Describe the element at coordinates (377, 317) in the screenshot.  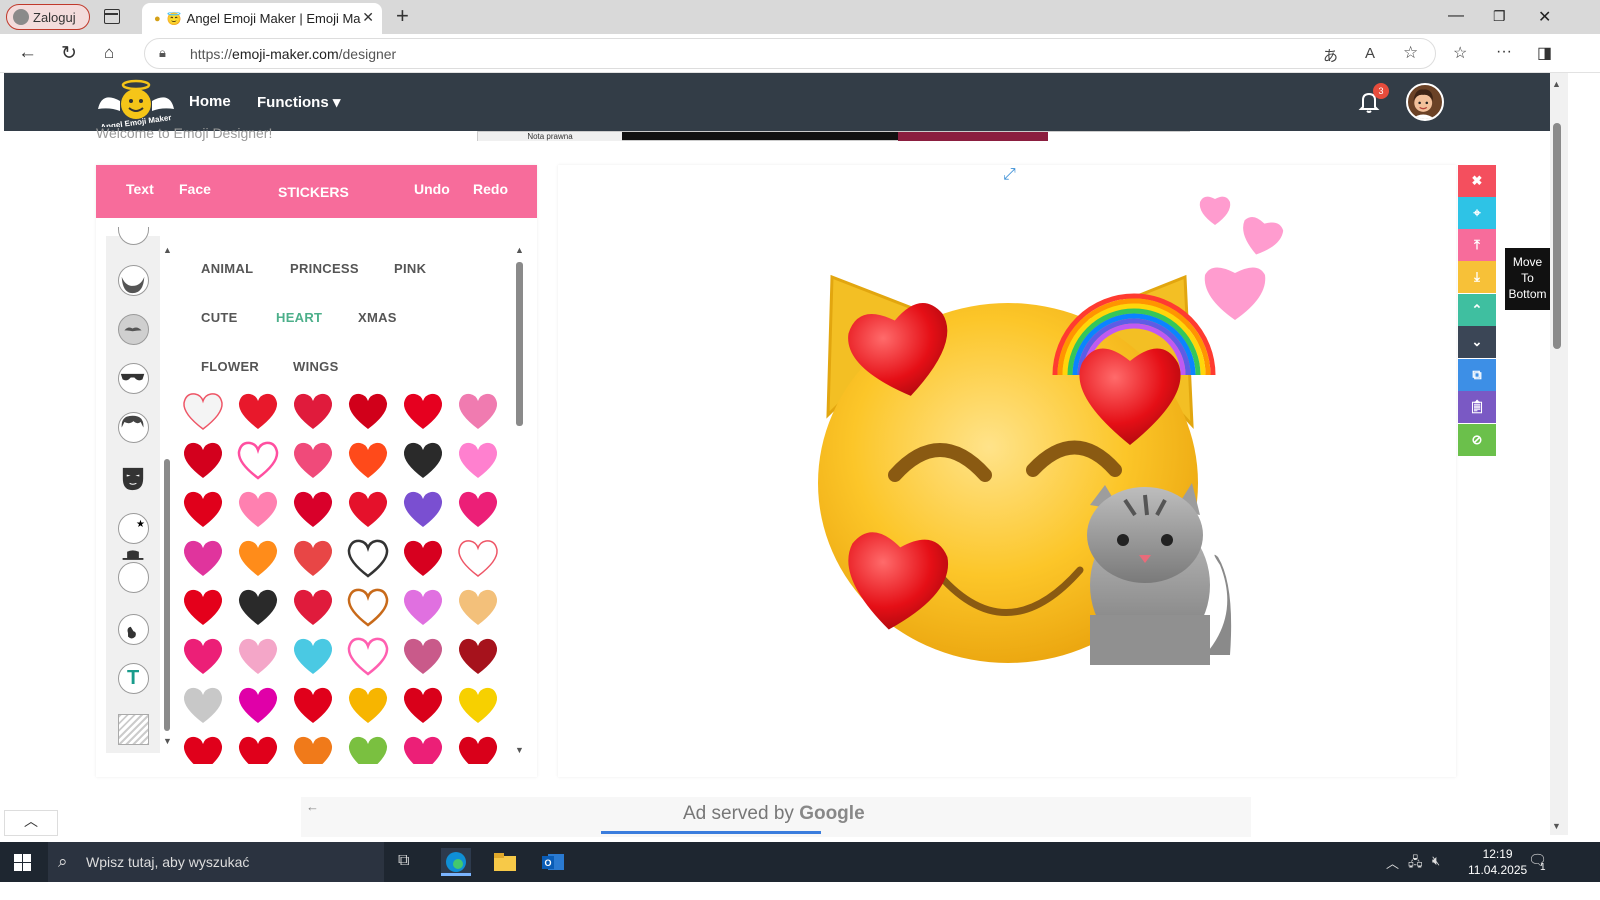
I see `category-xmas: XMAS` at that location.